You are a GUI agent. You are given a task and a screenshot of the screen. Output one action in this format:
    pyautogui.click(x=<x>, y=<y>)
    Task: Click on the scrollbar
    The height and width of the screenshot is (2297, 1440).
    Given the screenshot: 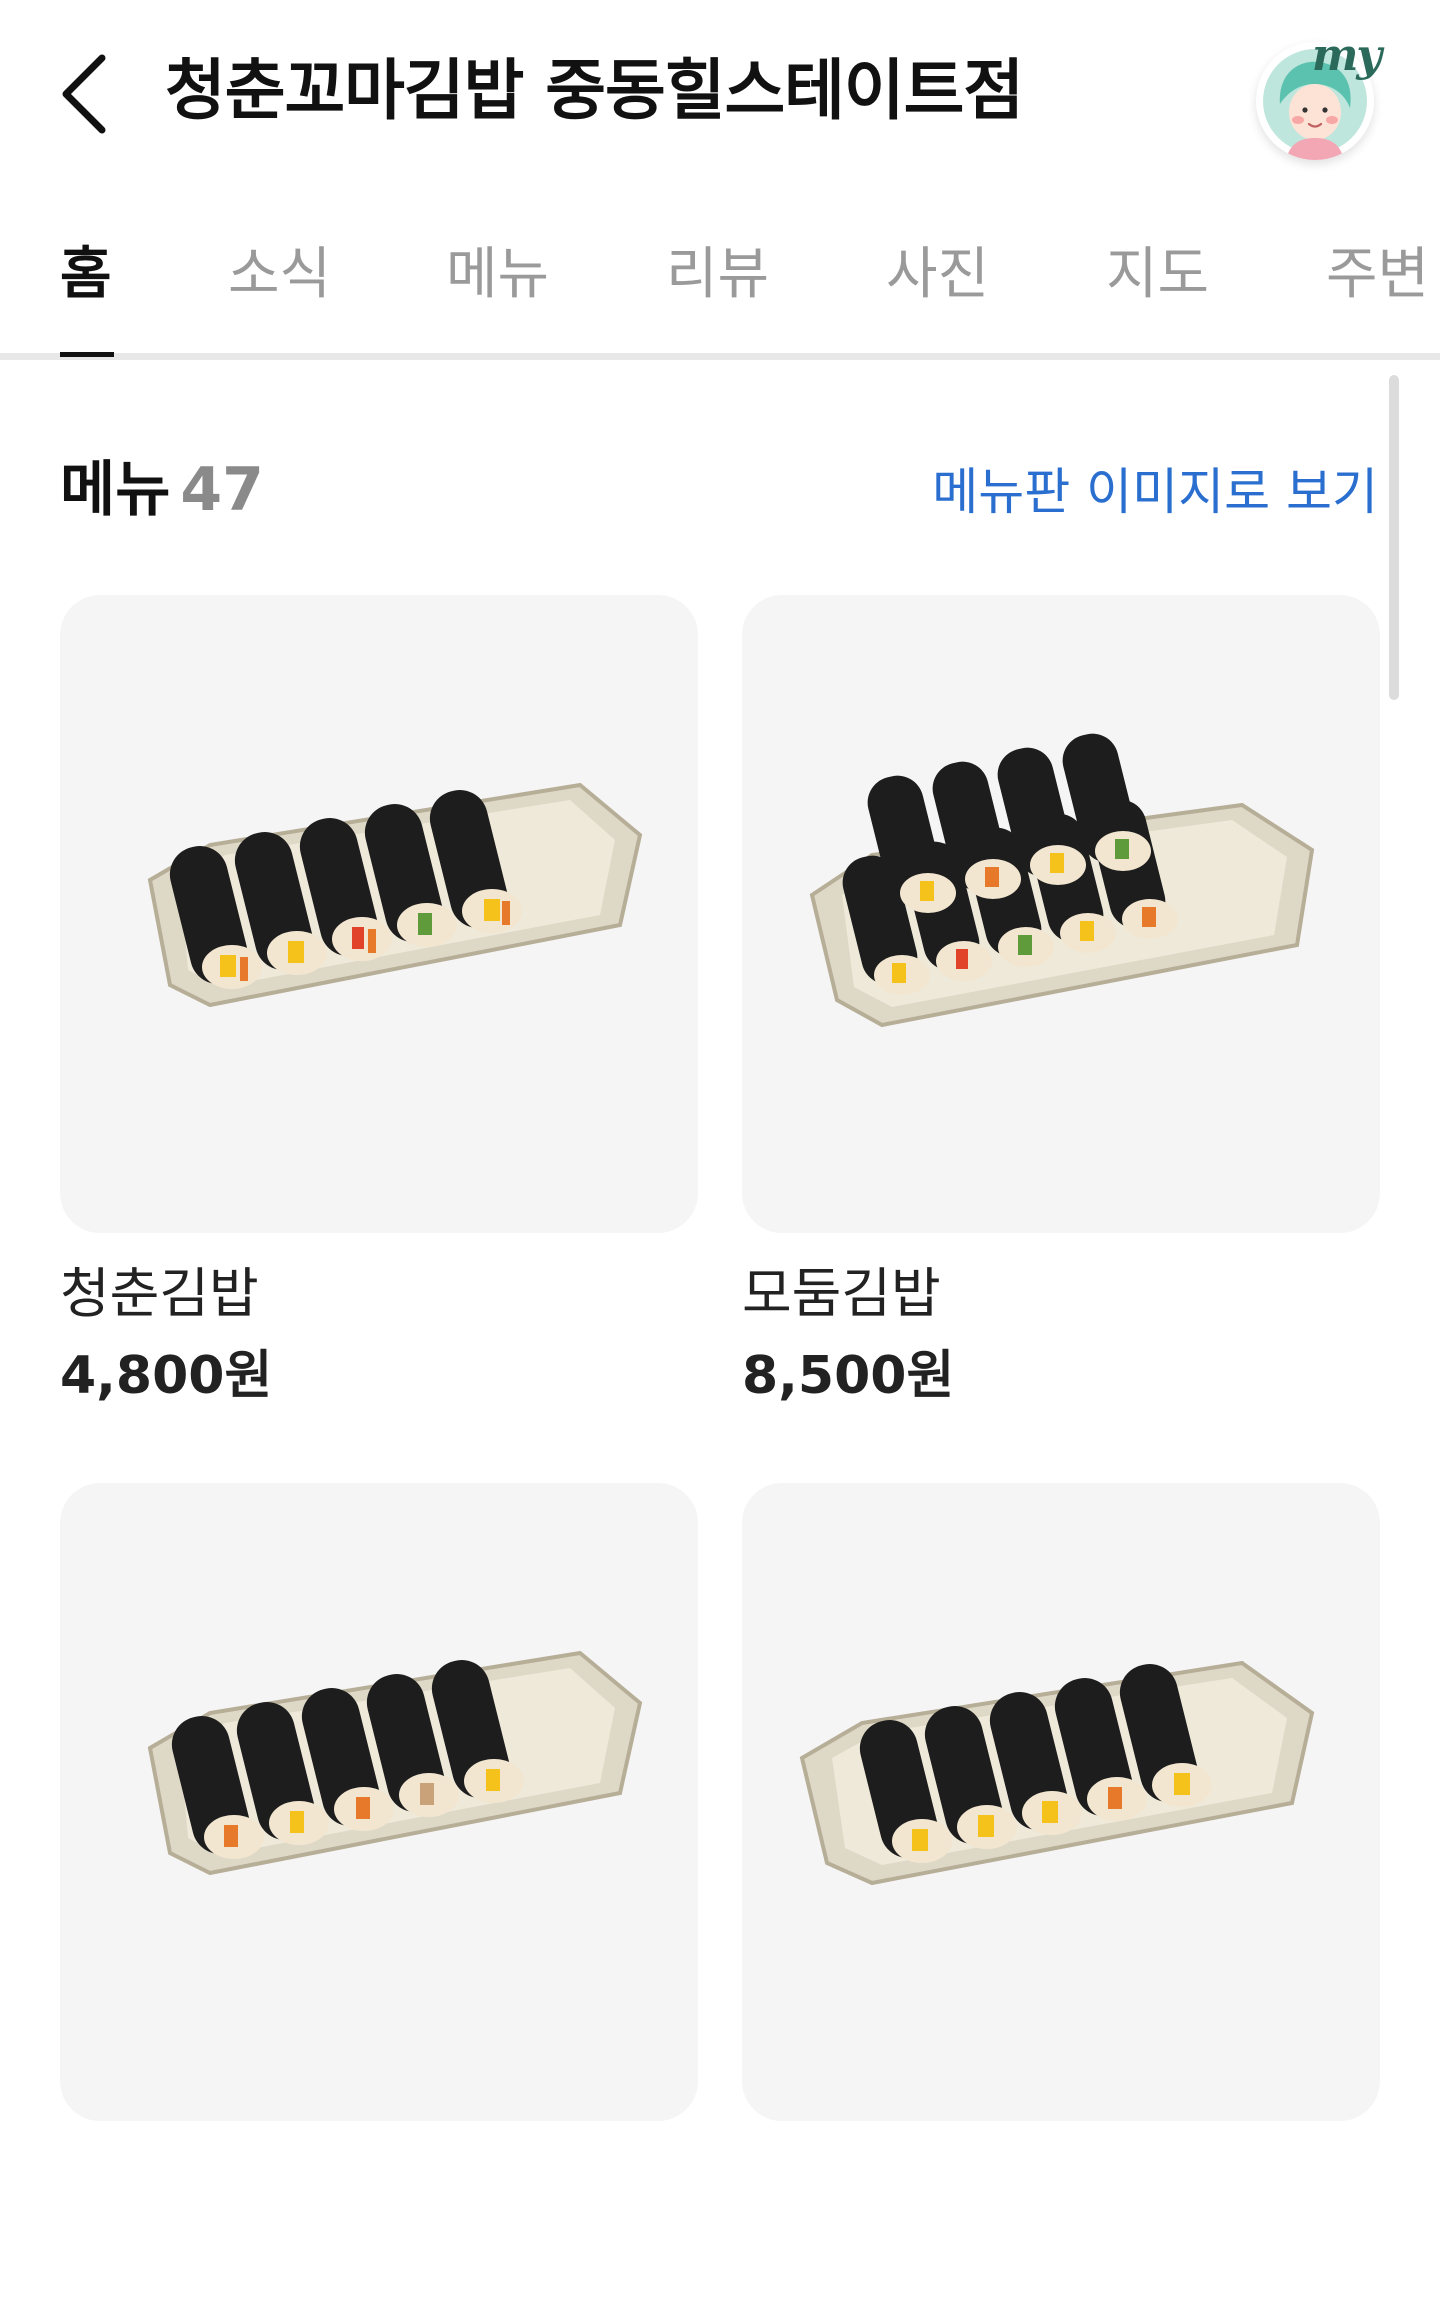 What is the action you would take?
    pyautogui.click(x=1394, y=537)
    